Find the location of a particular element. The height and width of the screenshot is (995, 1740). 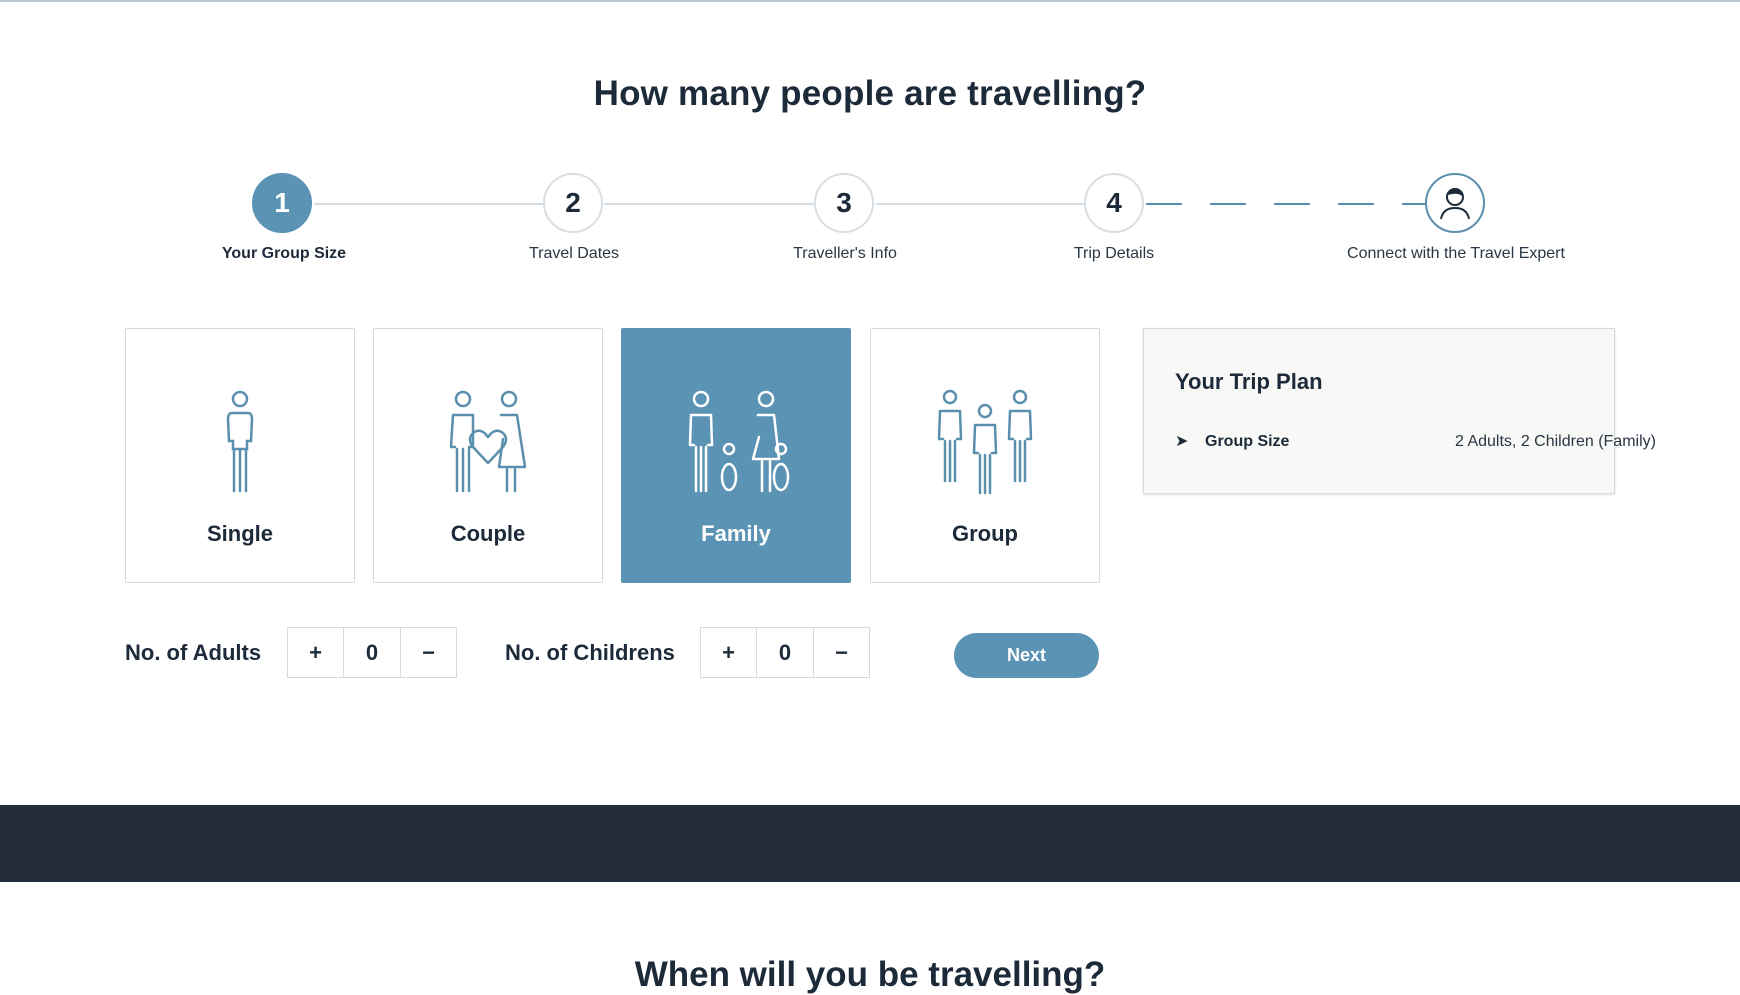

trip-plan-row-value: 2 Adults, 2 Children (Family) is located at coordinates (1555, 441).